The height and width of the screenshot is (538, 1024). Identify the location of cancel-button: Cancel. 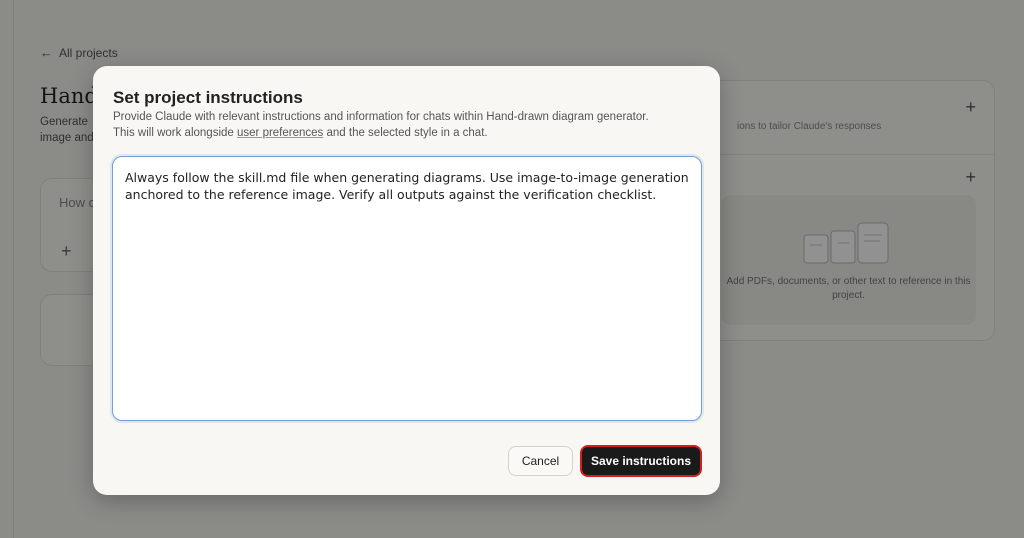
(540, 461).